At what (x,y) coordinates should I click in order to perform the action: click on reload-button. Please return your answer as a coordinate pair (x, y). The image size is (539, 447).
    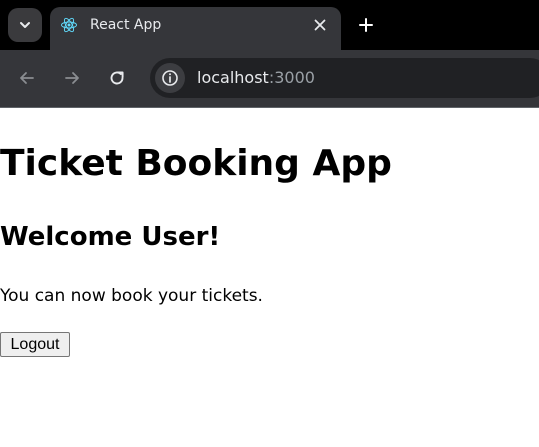
    Looking at the image, I should click on (117, 78).